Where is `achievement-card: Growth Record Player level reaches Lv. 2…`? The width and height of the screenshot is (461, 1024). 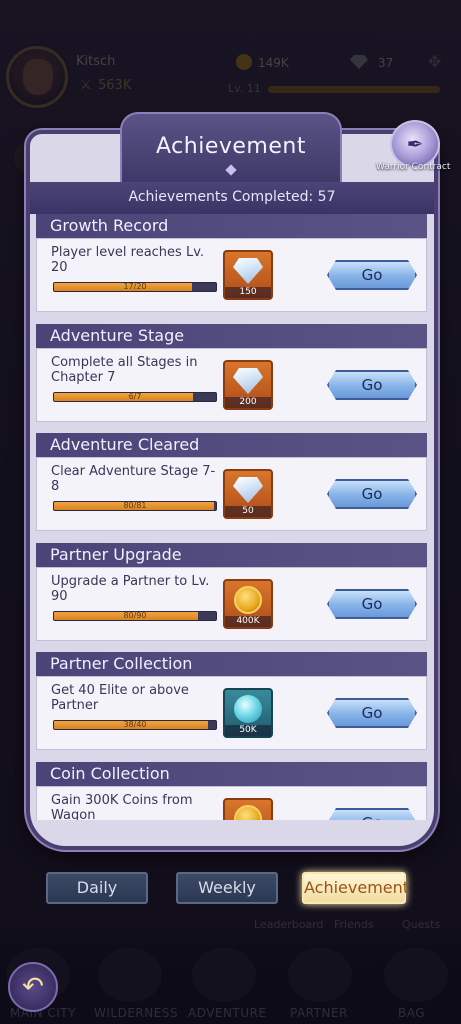
achievement-card: Growth Record Player level reaches Lv. 2… is located at coordinates (231, 265).